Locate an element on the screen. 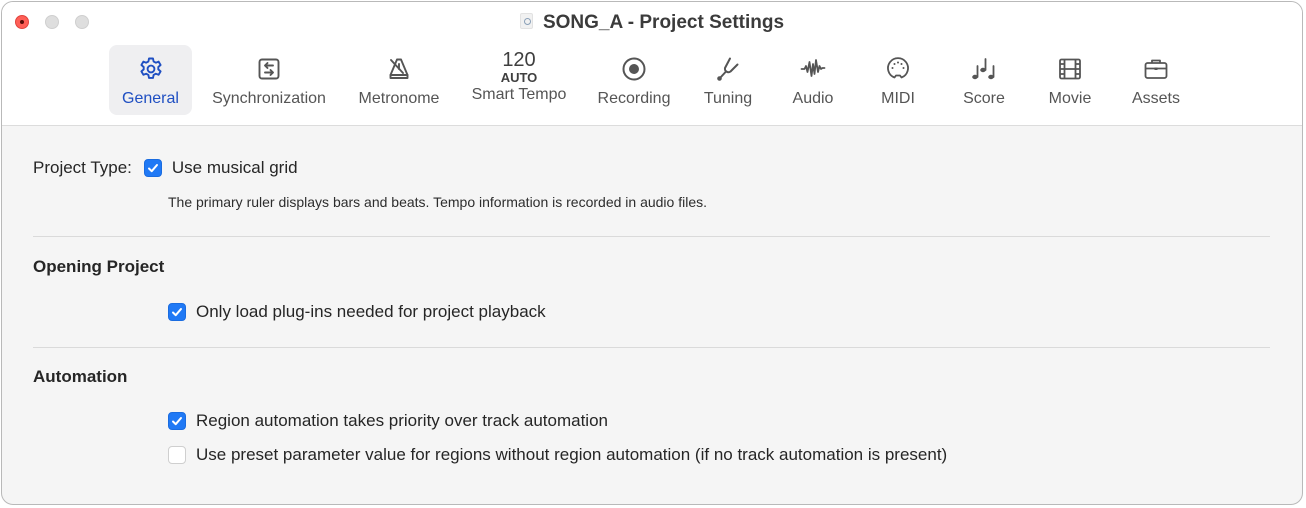 This screenshot has width=1306, height=508. opening-project-heading: Opening Project is located at coordinates (99, 266).